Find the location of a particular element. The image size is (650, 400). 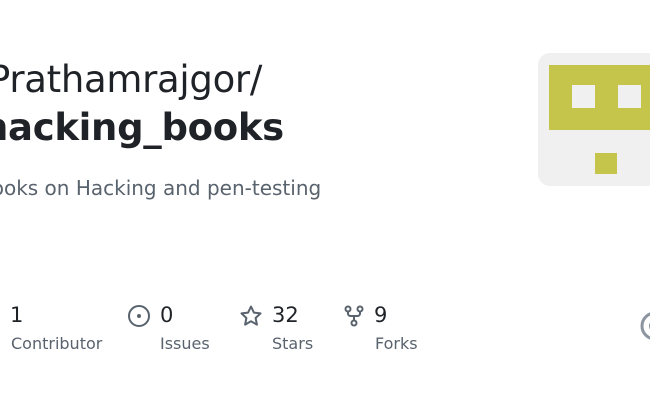

repo-name: hacking_books is located at coordinates (142, 127).